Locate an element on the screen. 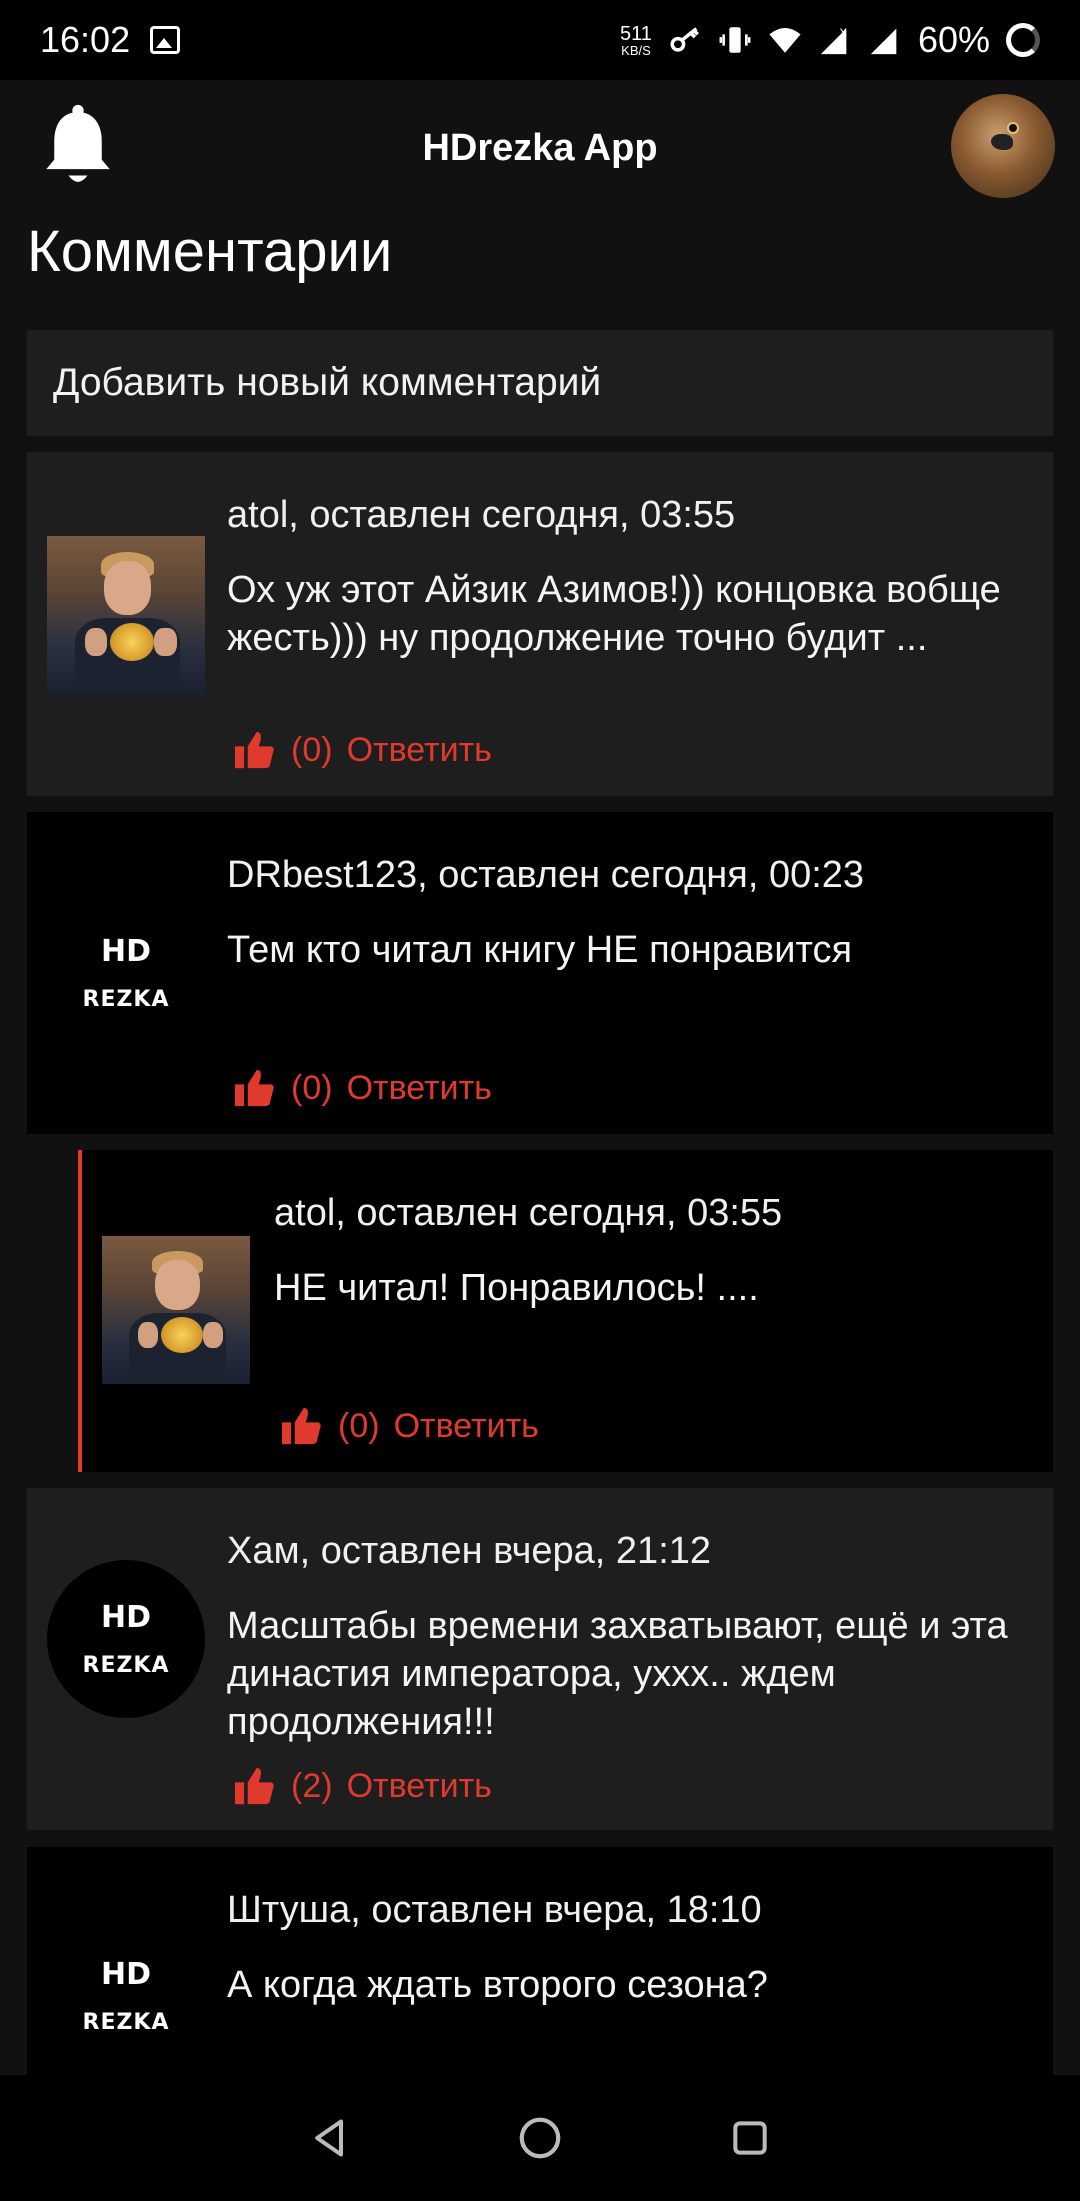 The height and width of the screenshot is (2201, 1080). nav-home-button is located at coordinates (540, 2138).